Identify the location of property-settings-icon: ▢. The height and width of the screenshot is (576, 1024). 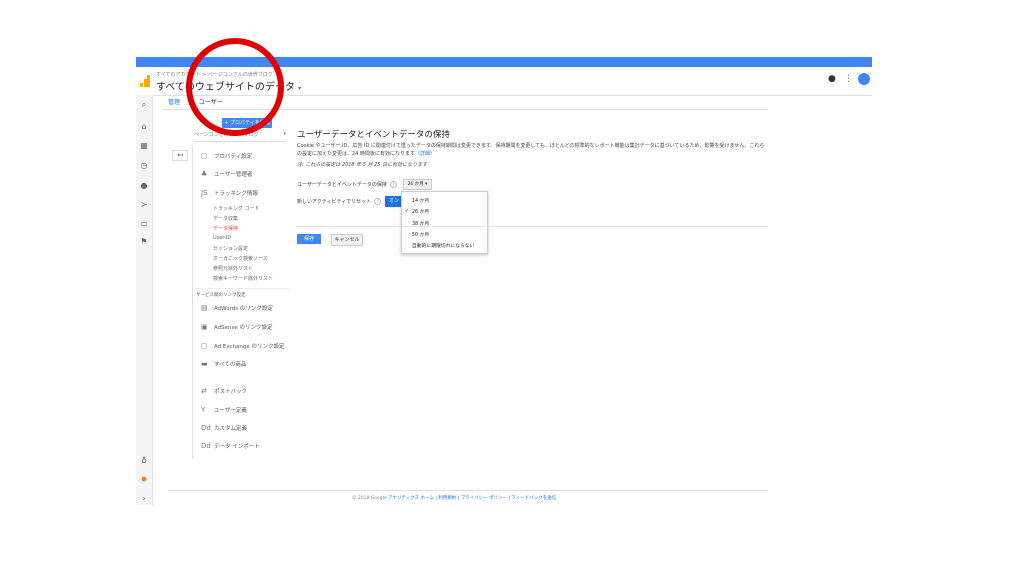
(204, 156).